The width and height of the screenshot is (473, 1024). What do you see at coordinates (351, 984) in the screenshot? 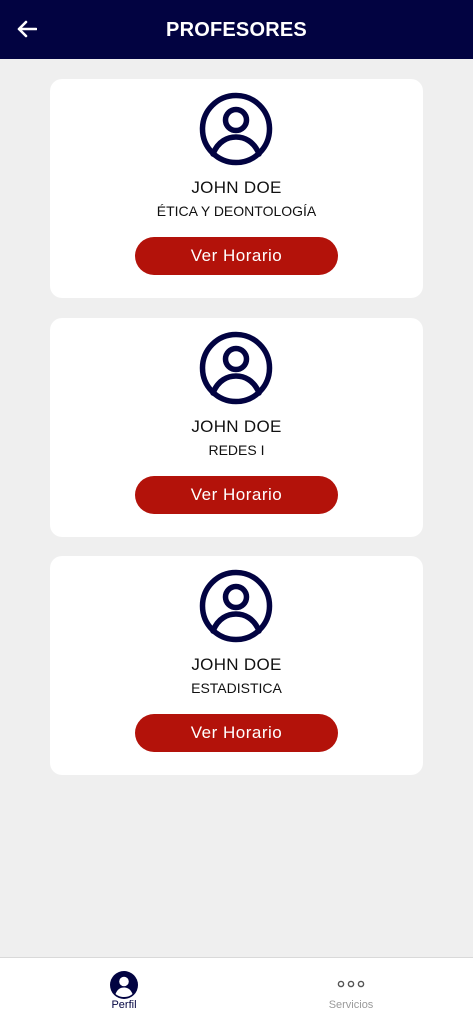
I see `more-dots-icon` at bounding box center [351, 984].